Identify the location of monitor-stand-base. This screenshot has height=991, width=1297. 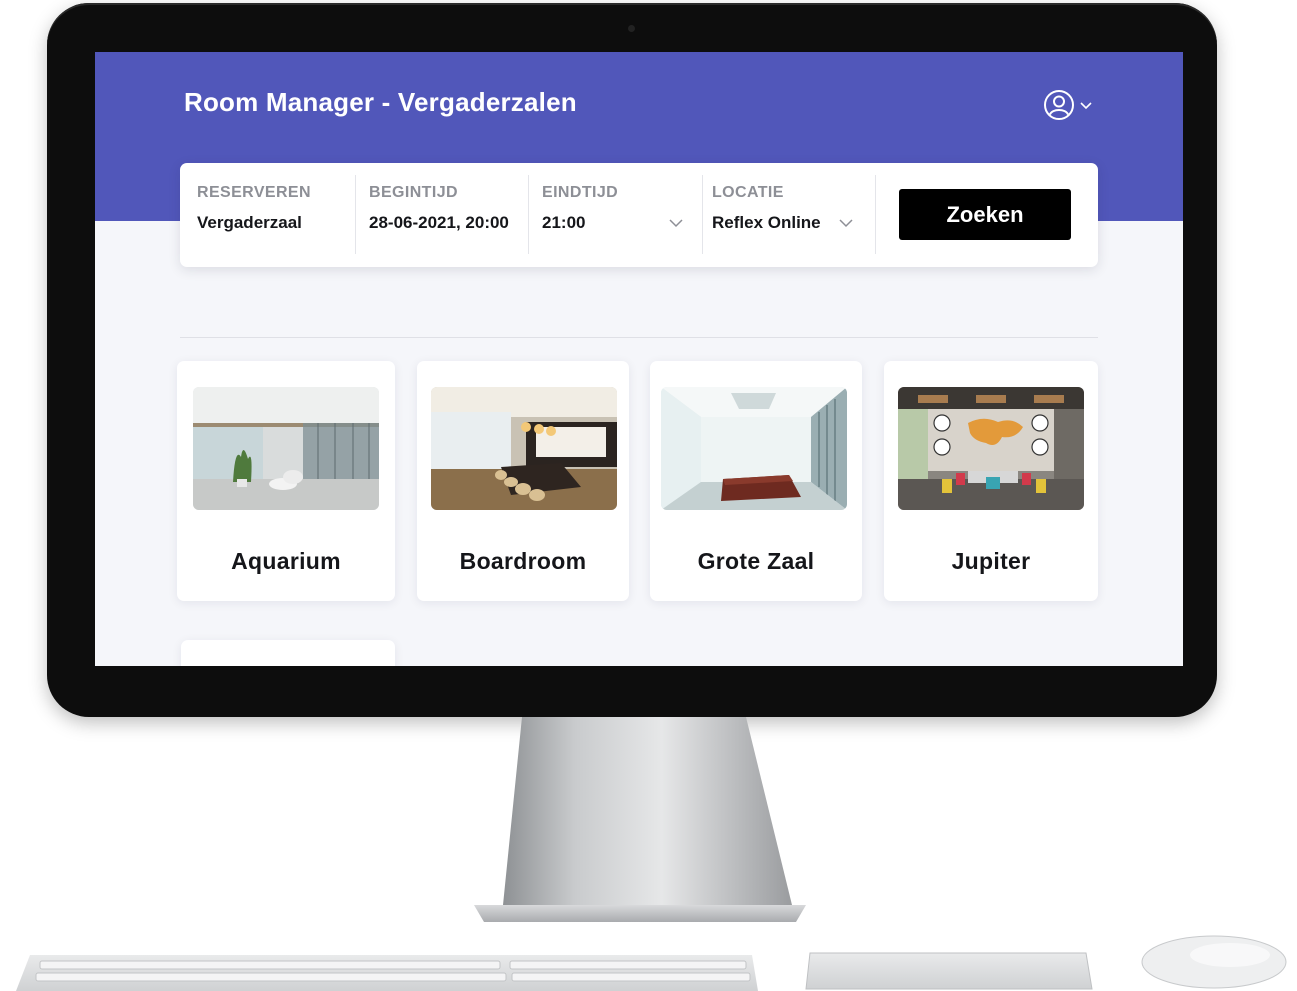
(640, 913).